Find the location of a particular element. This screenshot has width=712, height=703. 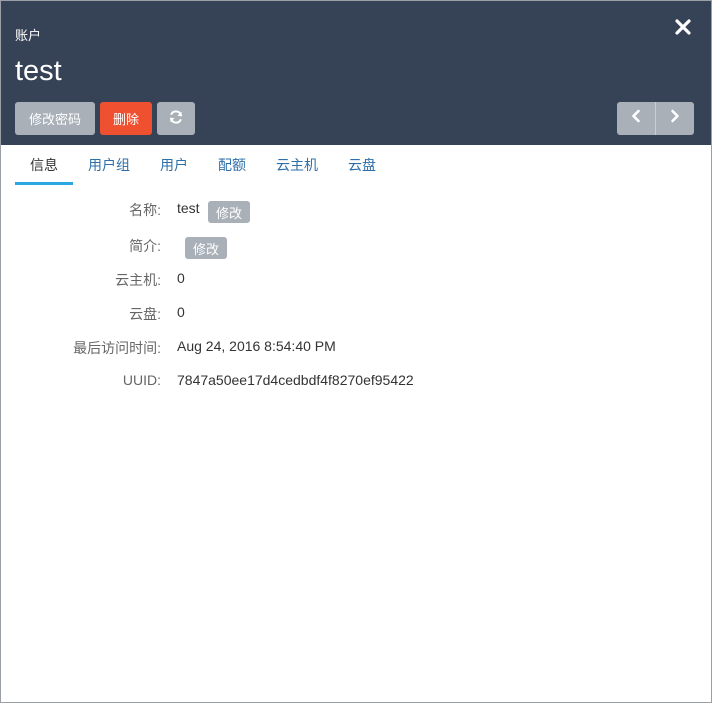

tab-user-groups: 用户组 is located at coordinates (109, 165).